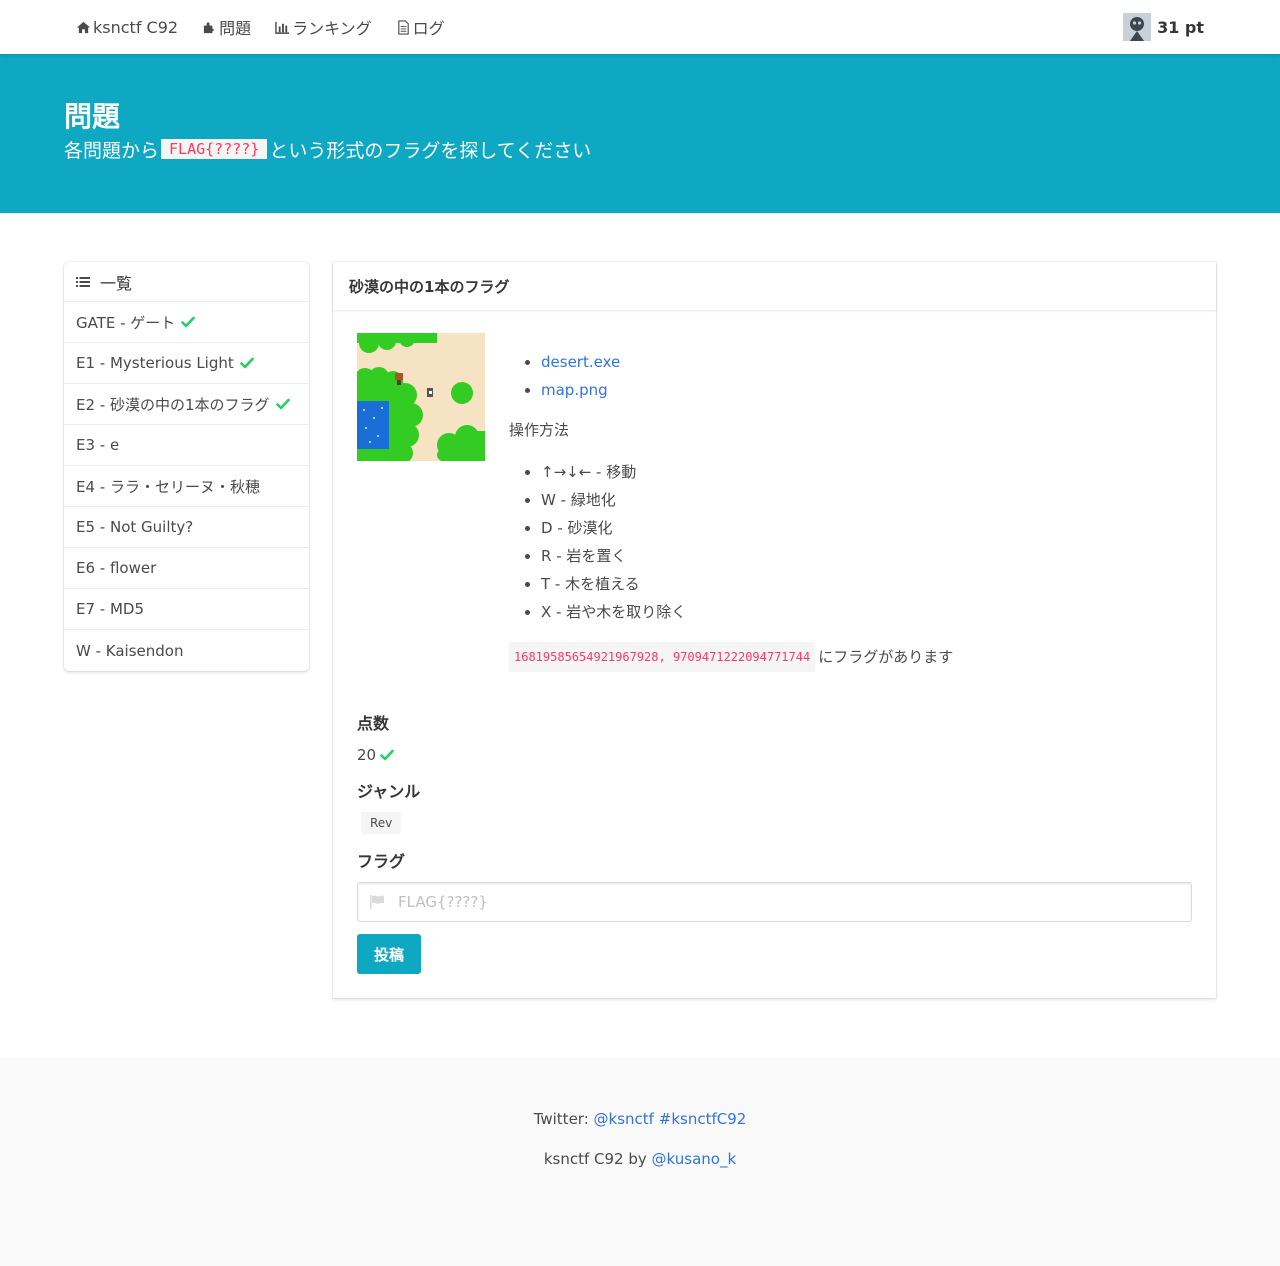 The image size is (1280, 1266). I want to click on page-title: 問題, so click(92, 116).